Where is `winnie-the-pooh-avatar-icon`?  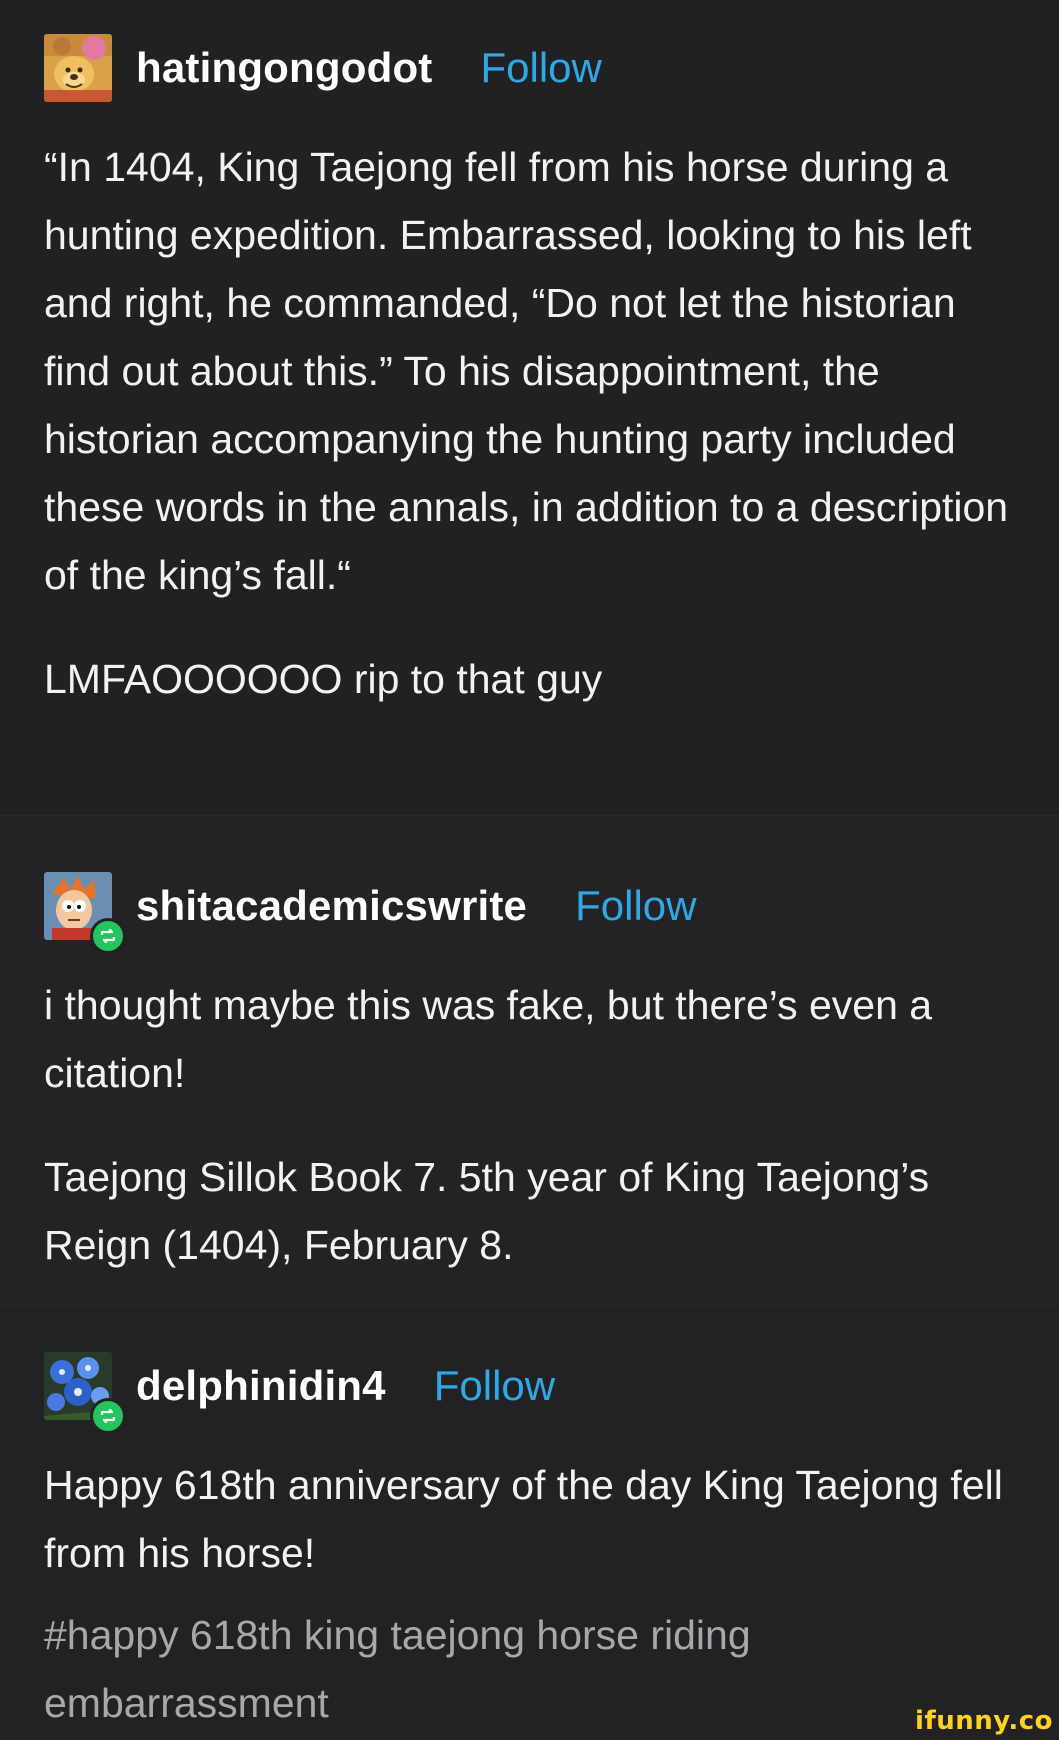 winnie-the-pooh-avatar-icon is located at coordinates (78, 68).